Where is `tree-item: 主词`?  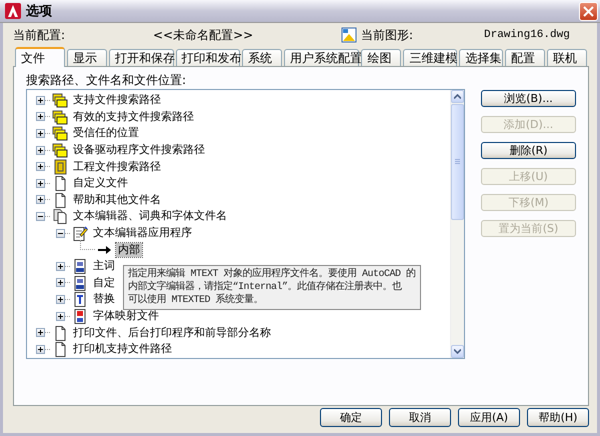
tree-item: 主词 is located at coordinates (104, 266).